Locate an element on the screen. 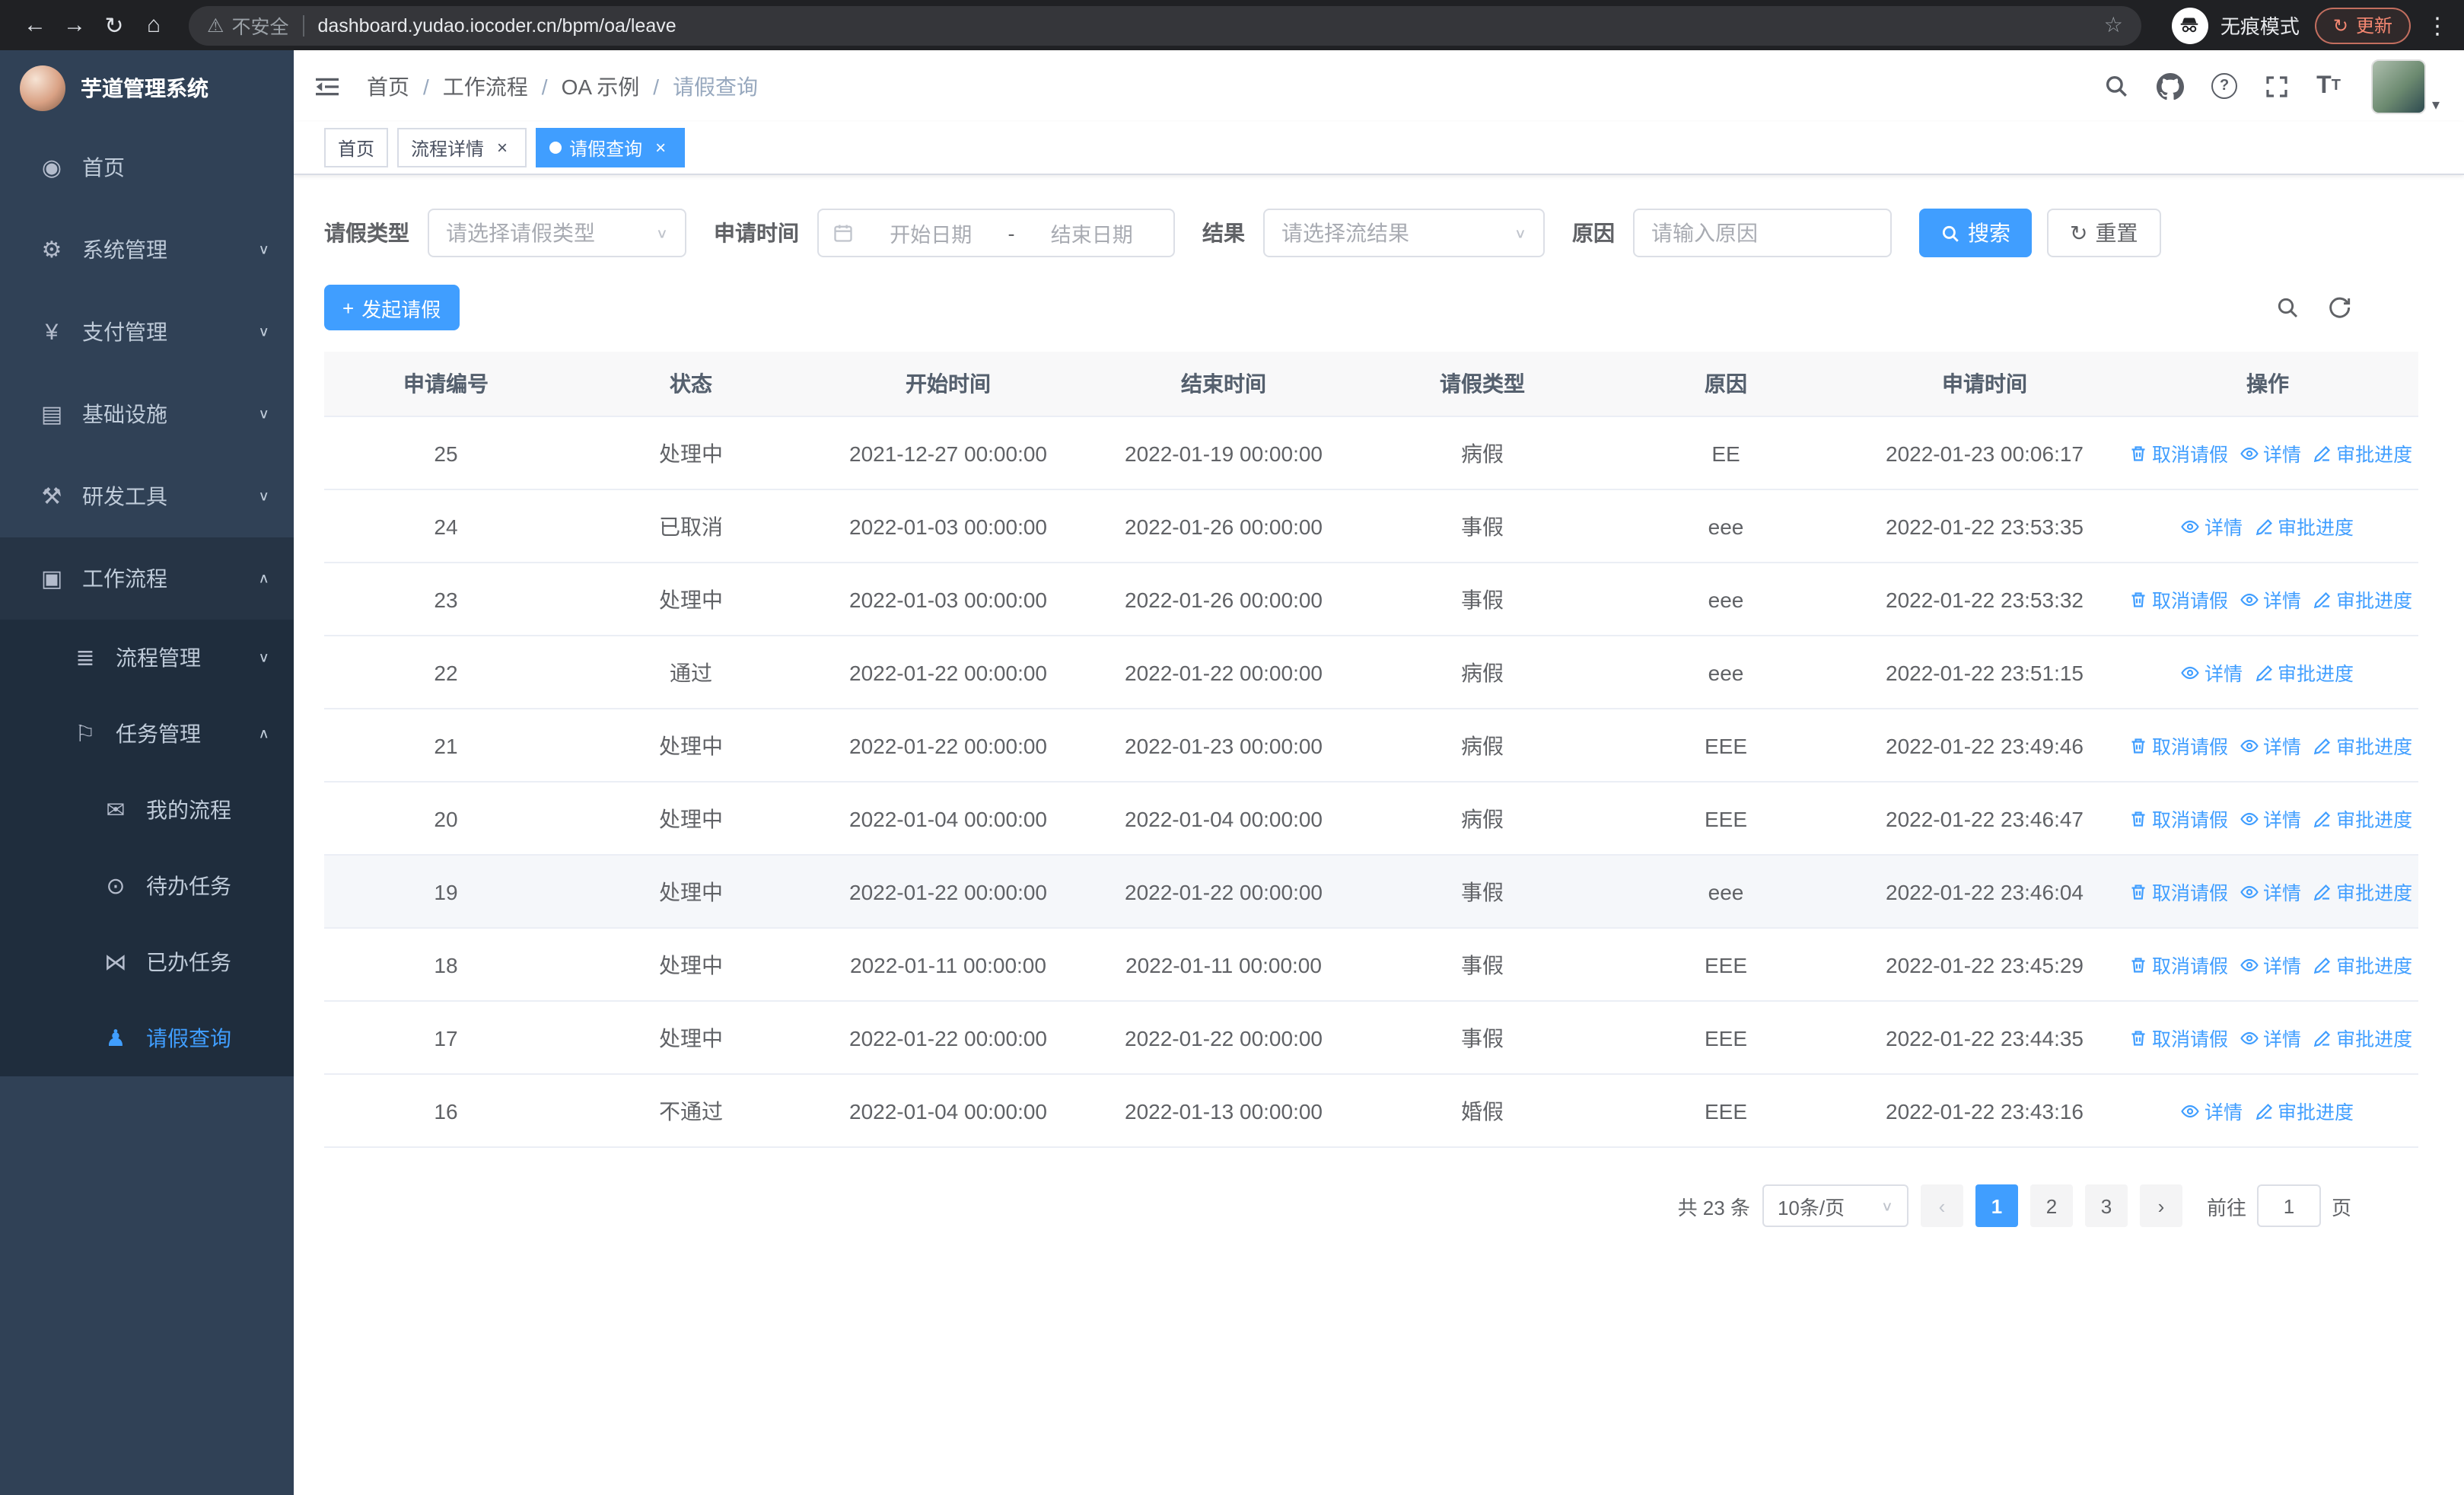 The image size is (2464, 1495). browser-home-icon: ⌂ is located at coordinates (153, 25).